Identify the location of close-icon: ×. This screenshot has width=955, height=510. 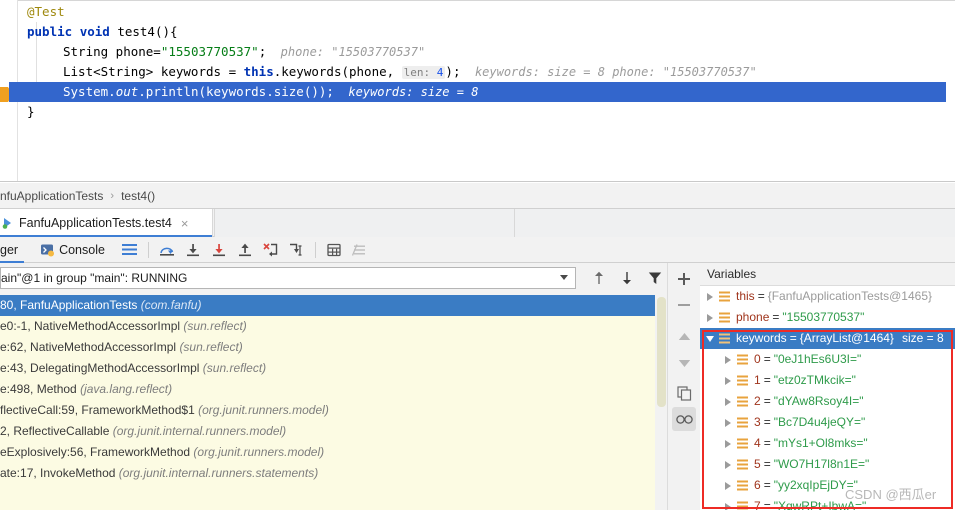
(185, 223).